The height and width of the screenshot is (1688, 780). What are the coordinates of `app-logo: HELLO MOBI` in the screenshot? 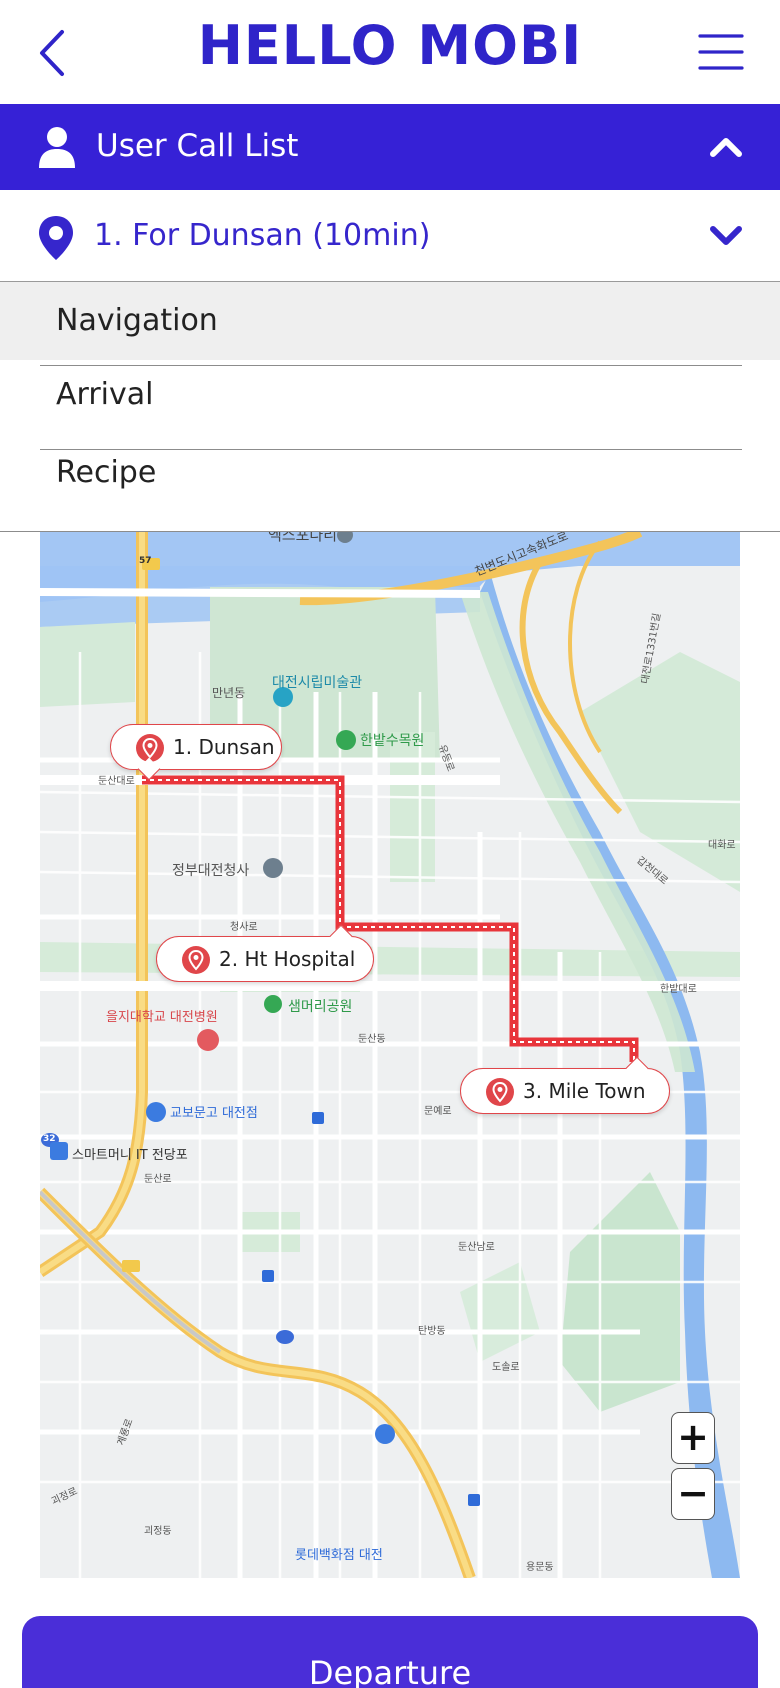 It's located at (390, 45).